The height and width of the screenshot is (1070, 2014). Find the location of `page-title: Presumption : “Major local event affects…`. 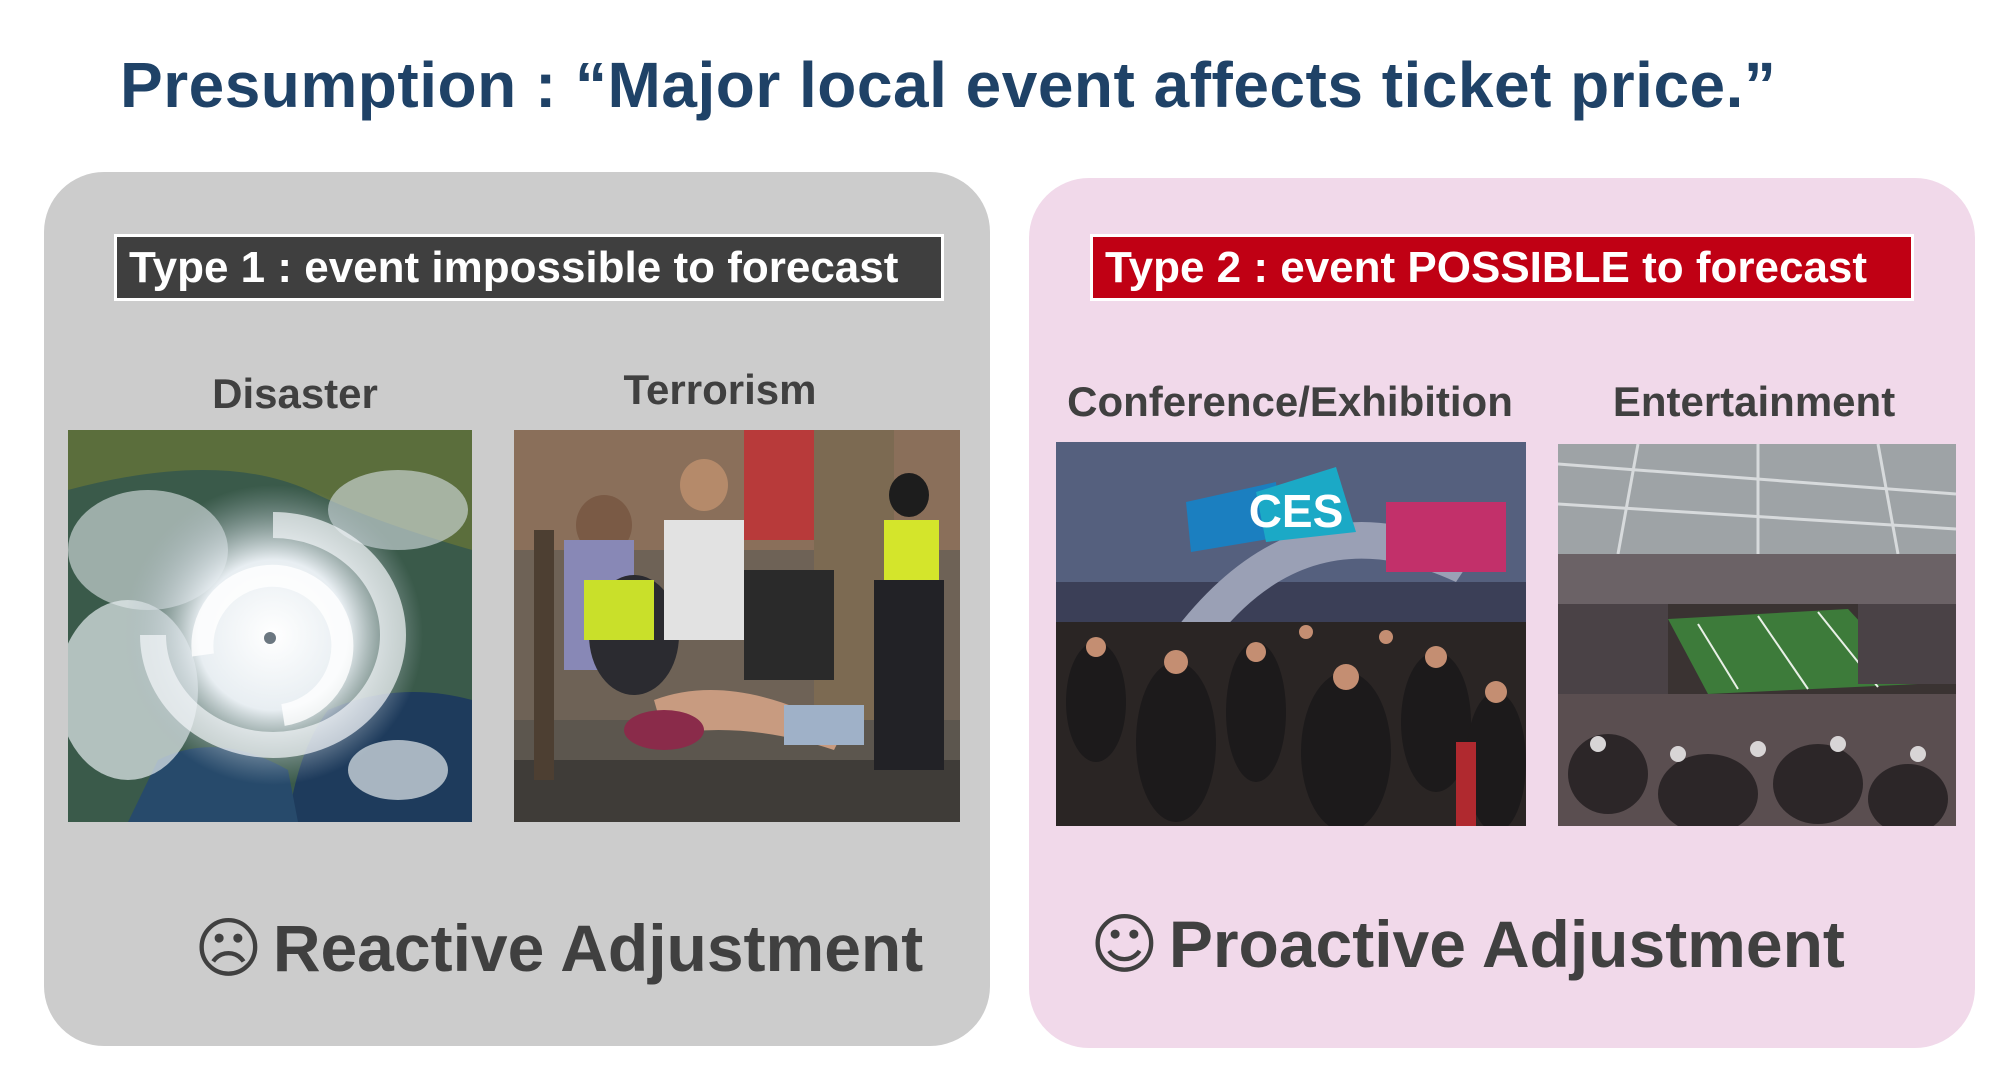

page-title: Presumption : “Major local event affects… is located at coordinates (948, 85).